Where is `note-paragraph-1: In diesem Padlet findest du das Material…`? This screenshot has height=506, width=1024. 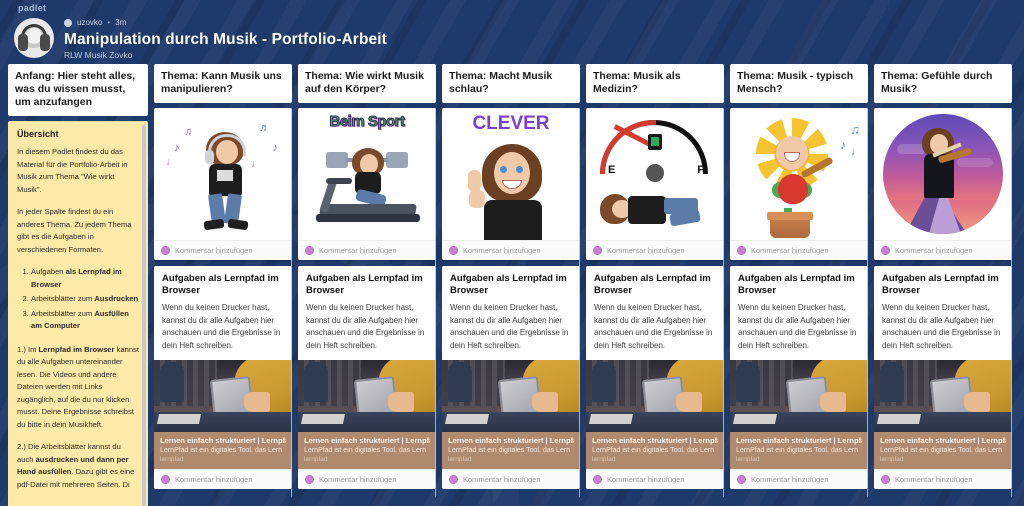 note-paragraph-1: In diesem Padlet findest du das Material… is located at coordinates (72, 170).